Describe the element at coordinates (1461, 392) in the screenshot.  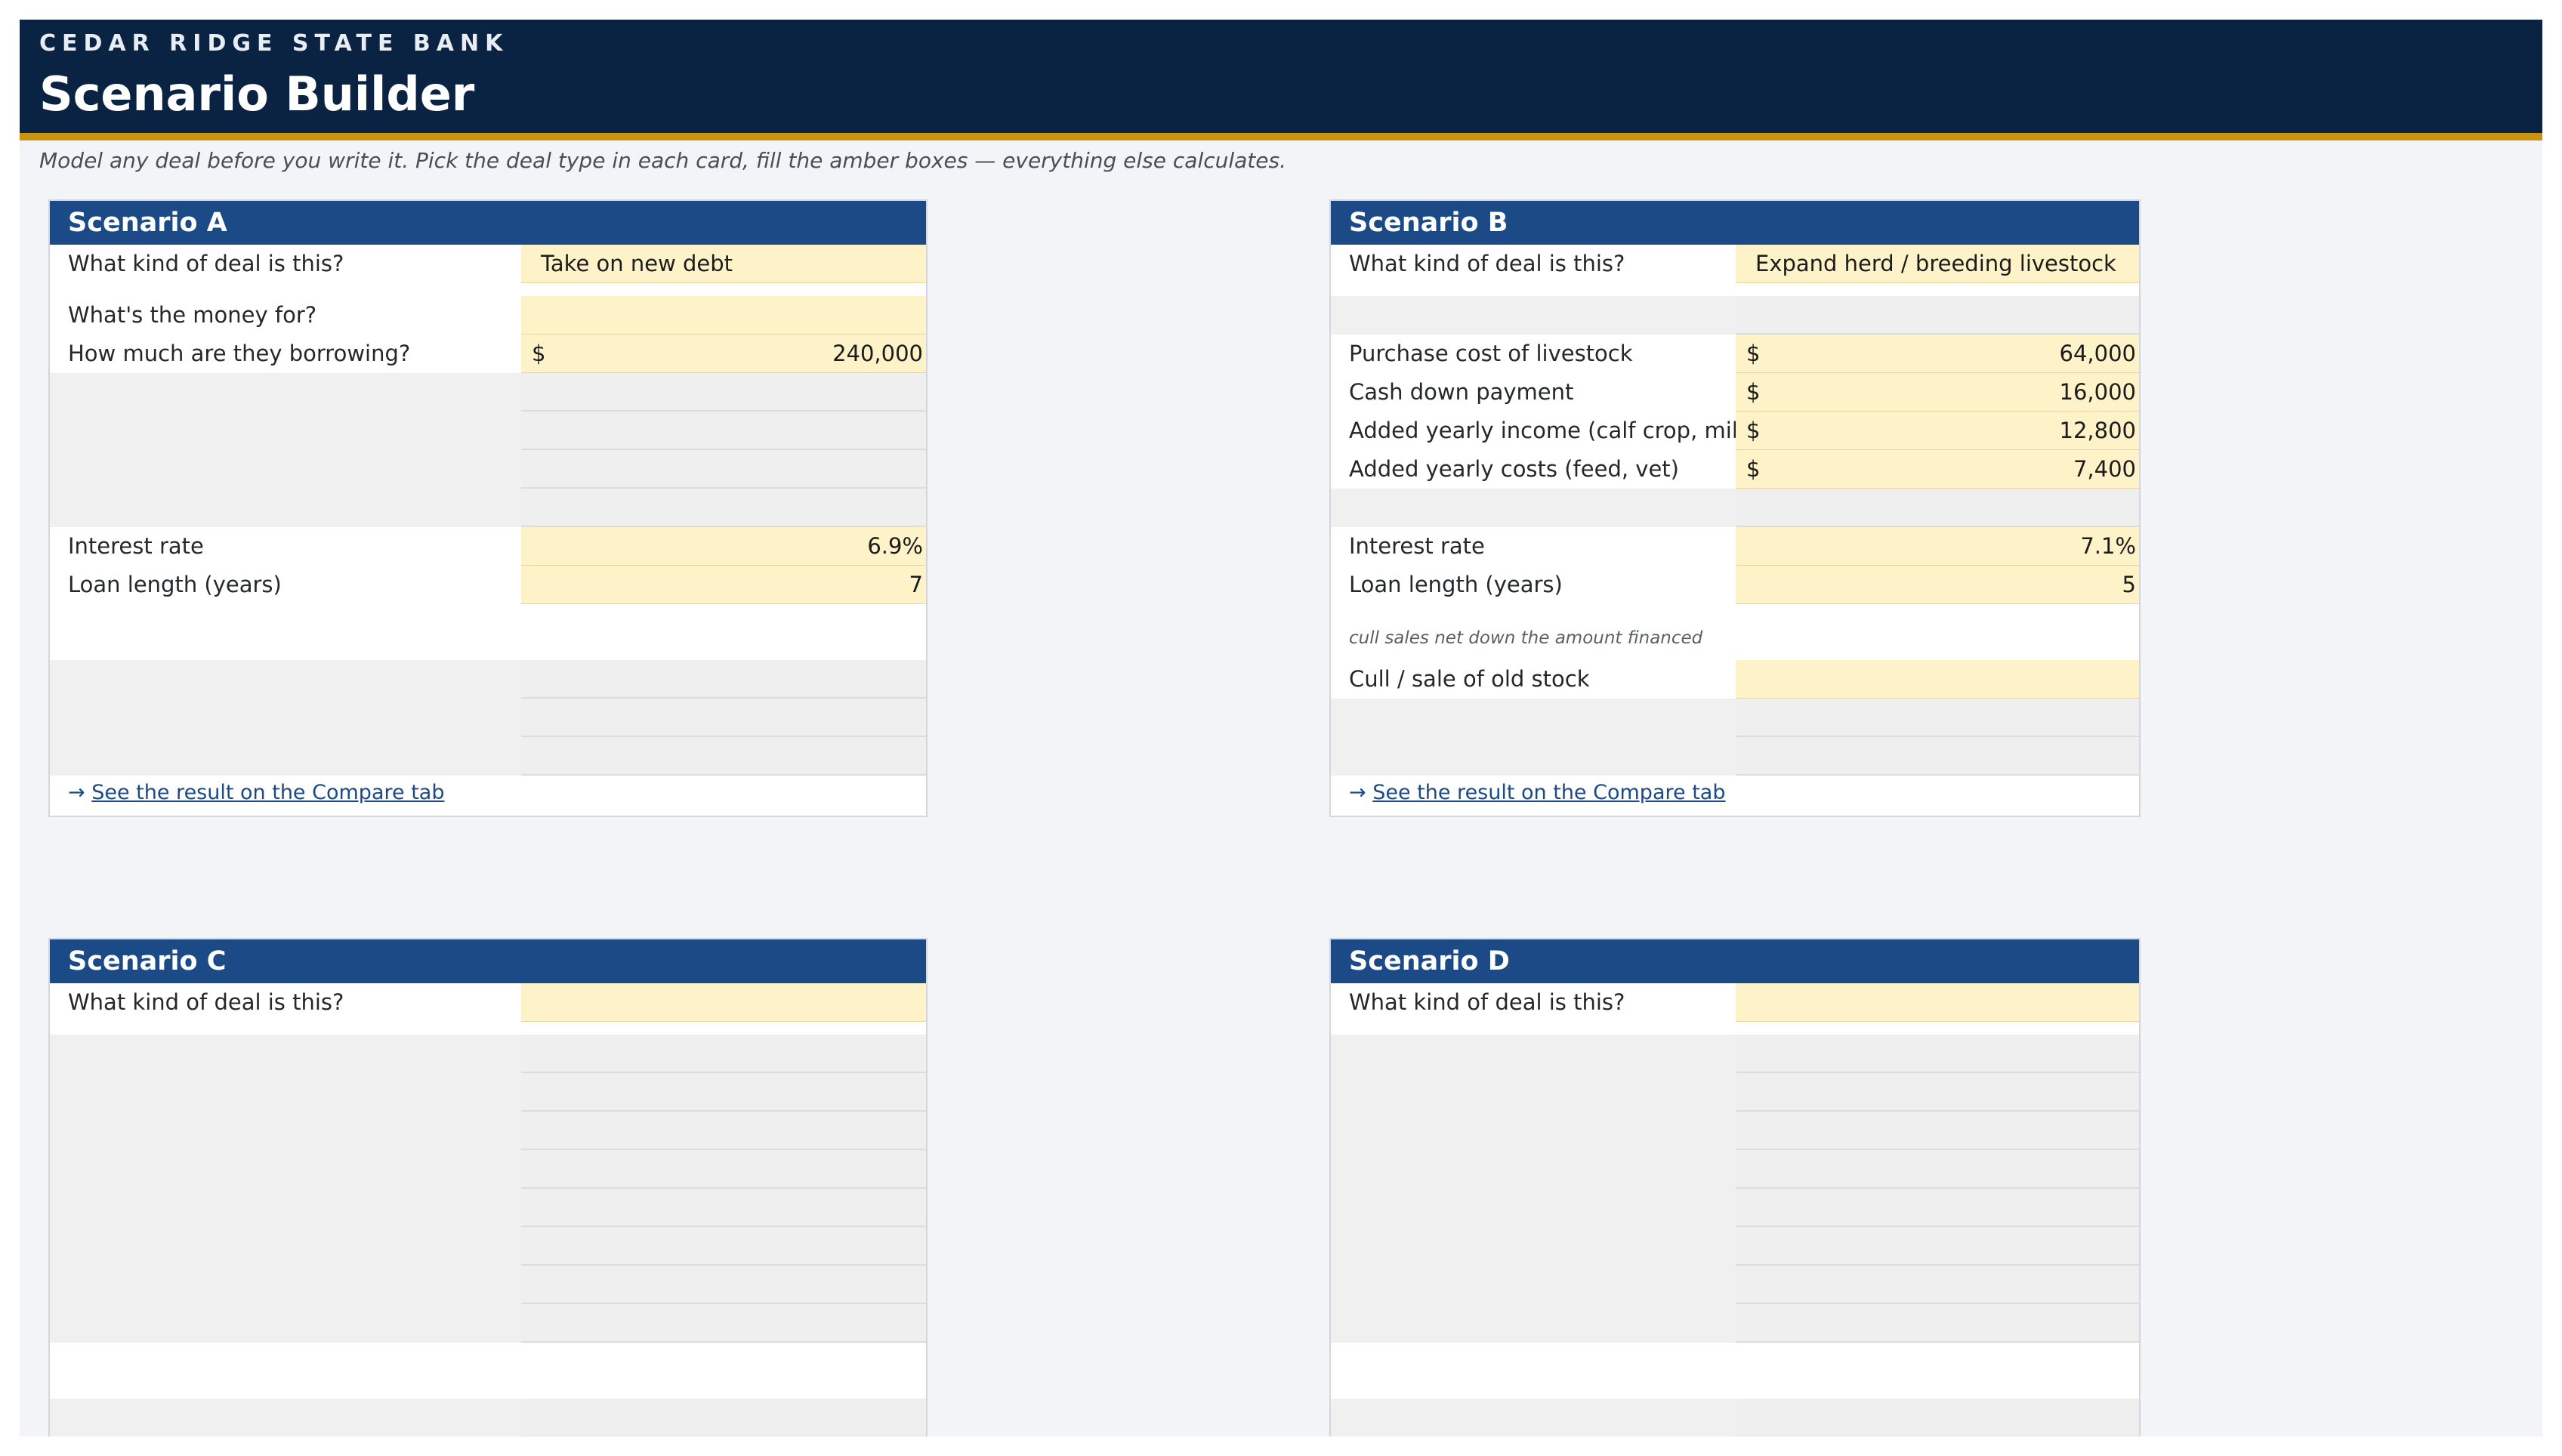
I see `down-payment-label: Cash down payment` at that location.